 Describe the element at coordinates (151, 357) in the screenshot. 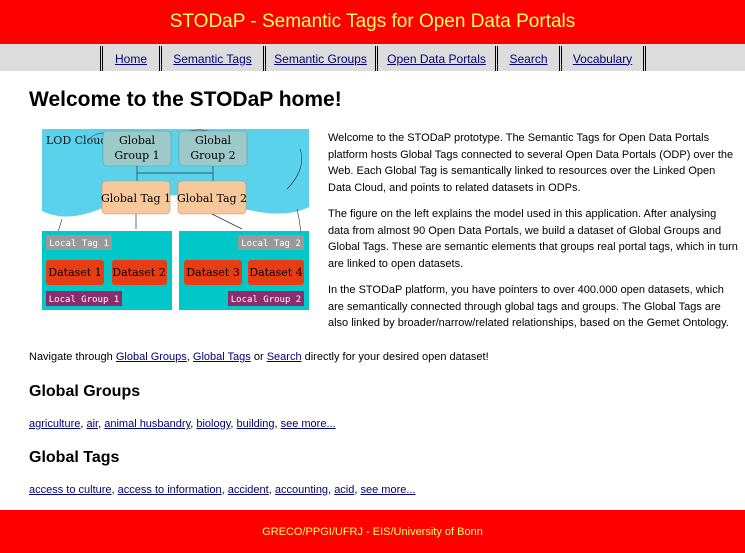

I see `global-groups-link: Global Groups` at that location.